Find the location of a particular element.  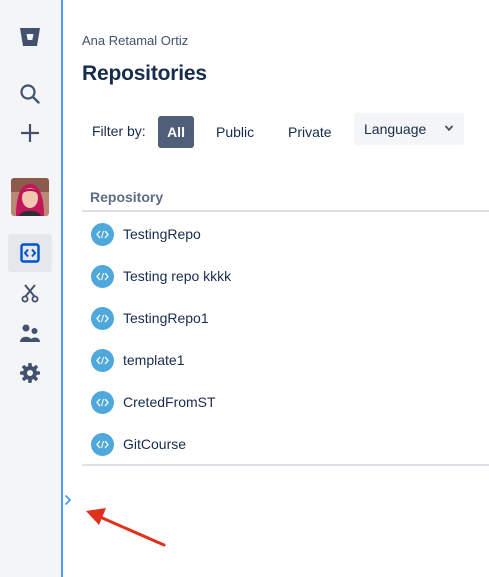

table-row: CretedFromST is located at coordinates (285, 402).